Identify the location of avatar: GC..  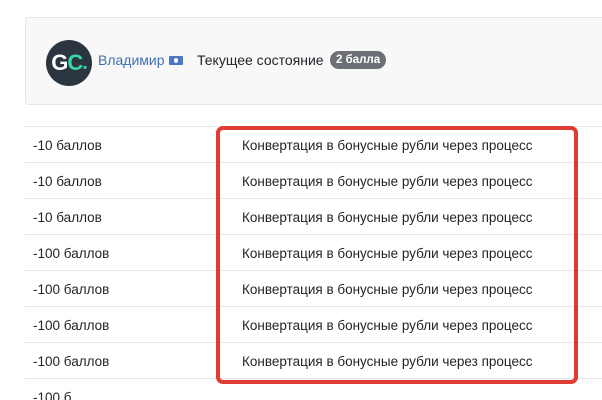
(69, 63).